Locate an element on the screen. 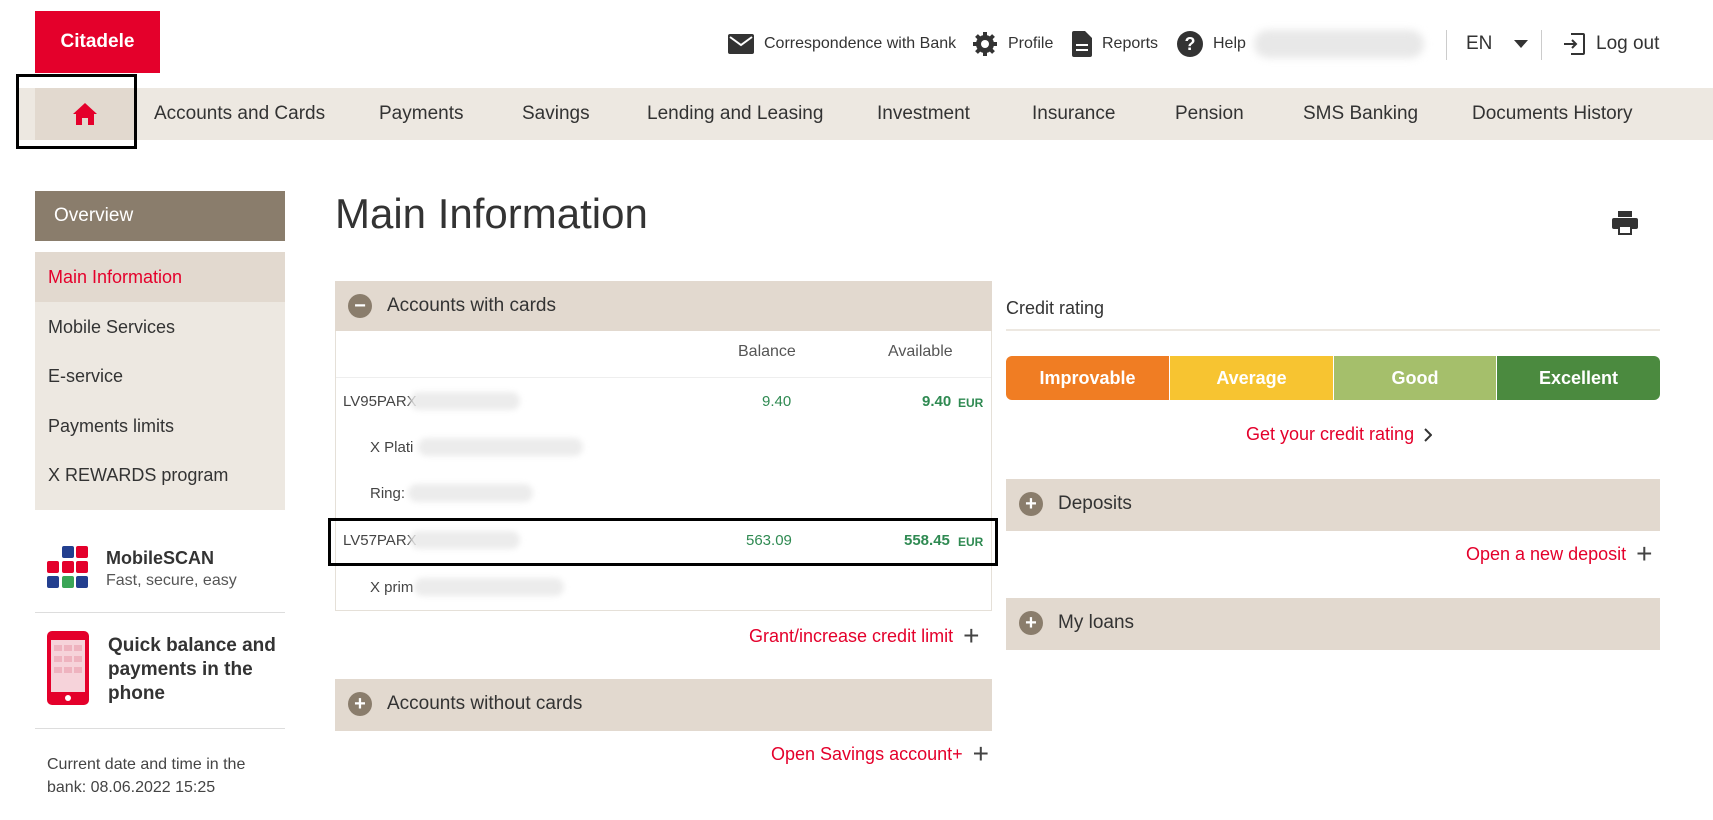  account-number: LV95PARX is located at coordinates (380, 401).